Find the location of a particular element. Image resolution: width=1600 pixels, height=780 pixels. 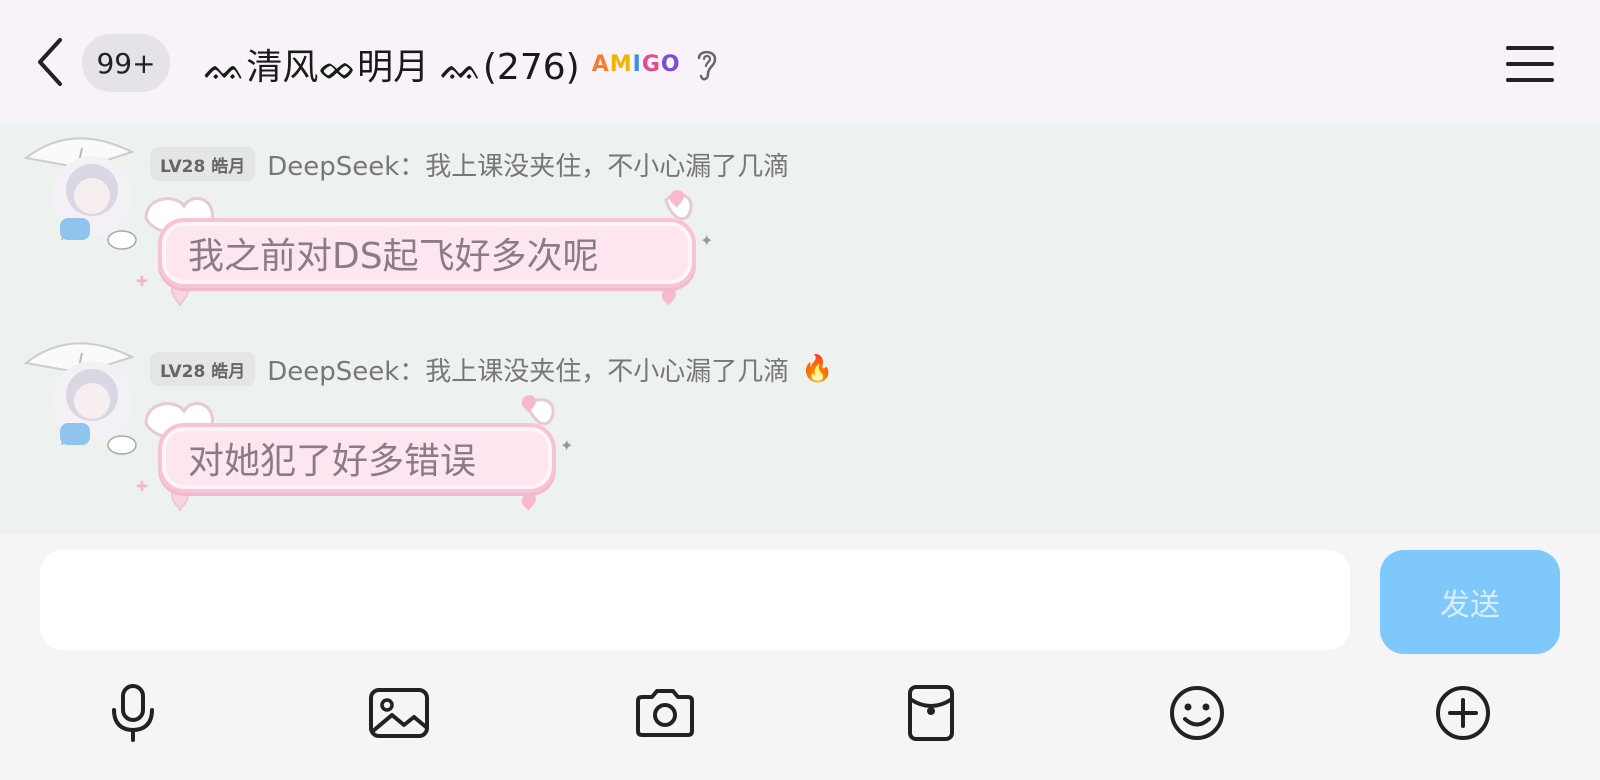

chevron-left-icon is located at coordinates (50, 62).